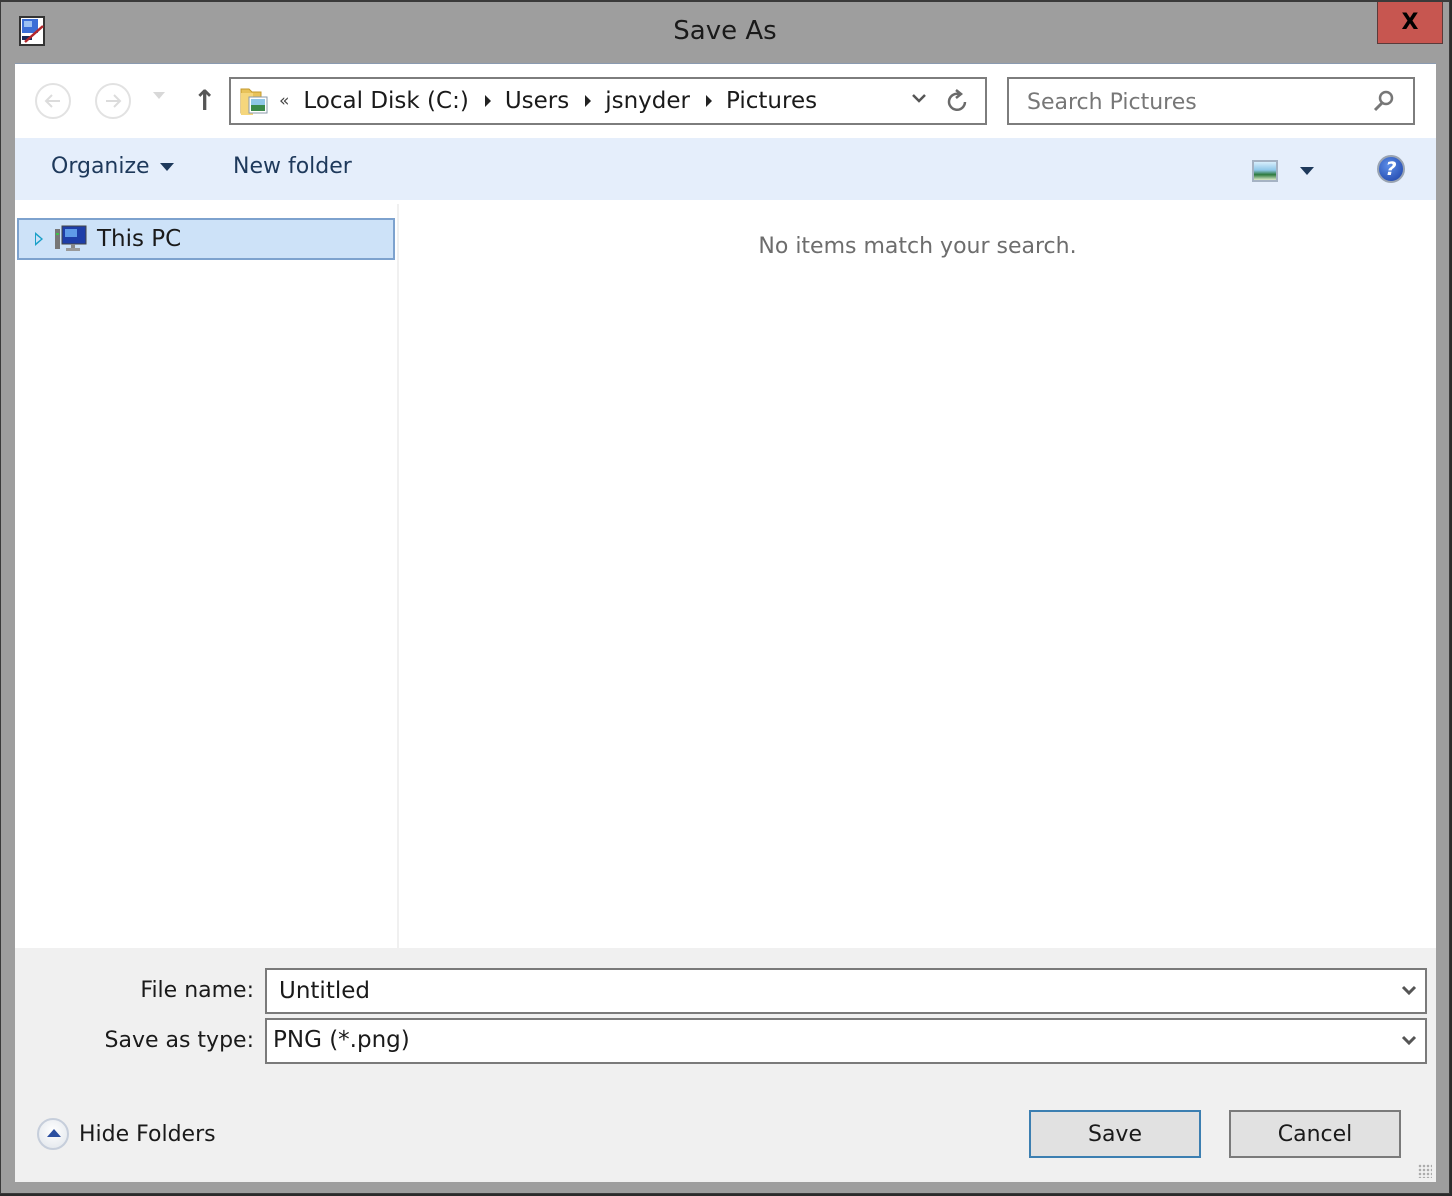 The height and width of the screenshot is (1196, 1452). What do you see at coordinates (39, 239) in the screenshot?
I see `expand-arrow-icon` at bounding box center [39, 239].